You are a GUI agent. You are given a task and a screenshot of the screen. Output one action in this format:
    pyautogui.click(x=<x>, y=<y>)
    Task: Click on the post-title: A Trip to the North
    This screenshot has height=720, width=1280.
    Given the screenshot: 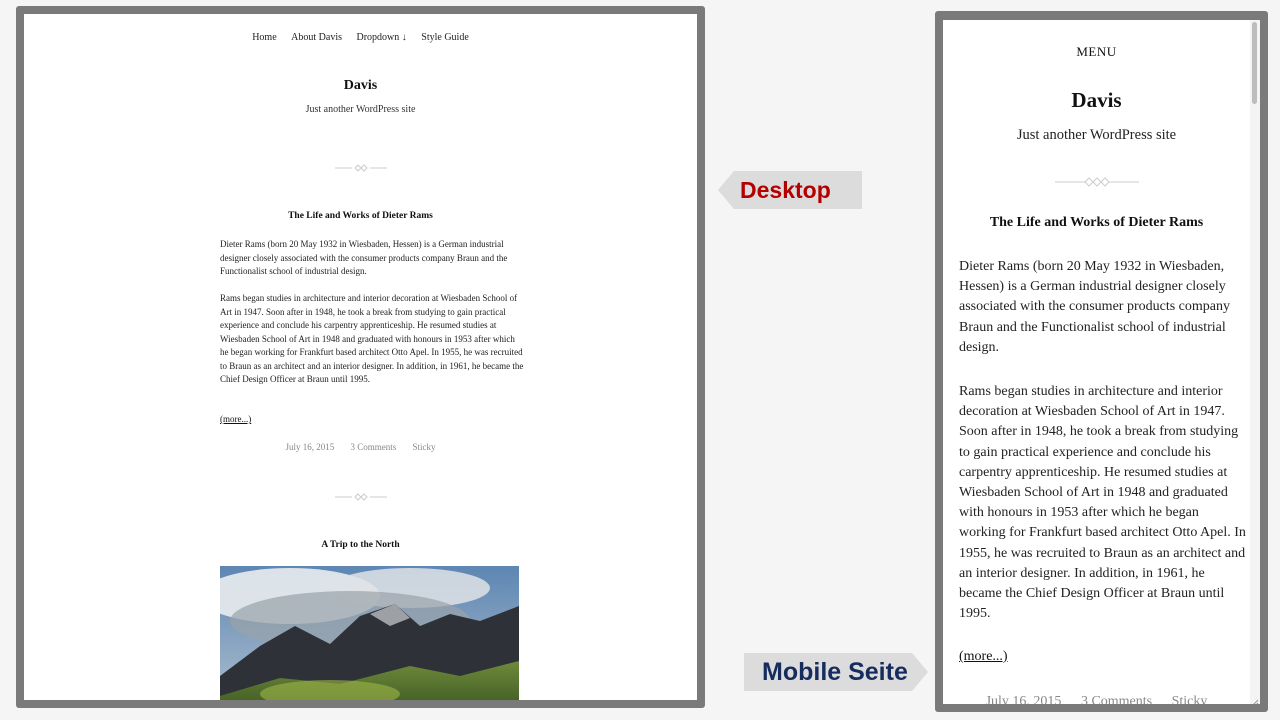 What is the action you would take?
    pyautogui.click(x=360, y=545)
    